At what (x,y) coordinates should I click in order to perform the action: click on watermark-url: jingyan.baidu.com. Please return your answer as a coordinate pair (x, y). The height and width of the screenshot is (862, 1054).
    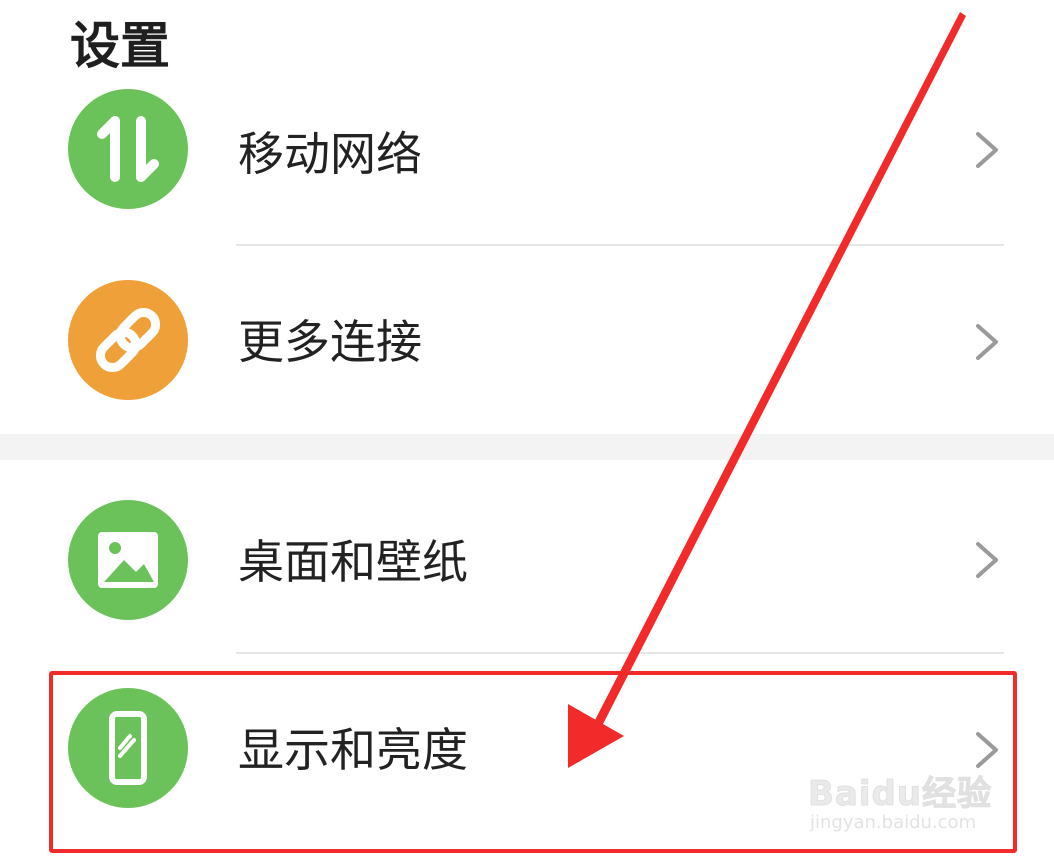
    Looking at the image, I should click on (893, 822).